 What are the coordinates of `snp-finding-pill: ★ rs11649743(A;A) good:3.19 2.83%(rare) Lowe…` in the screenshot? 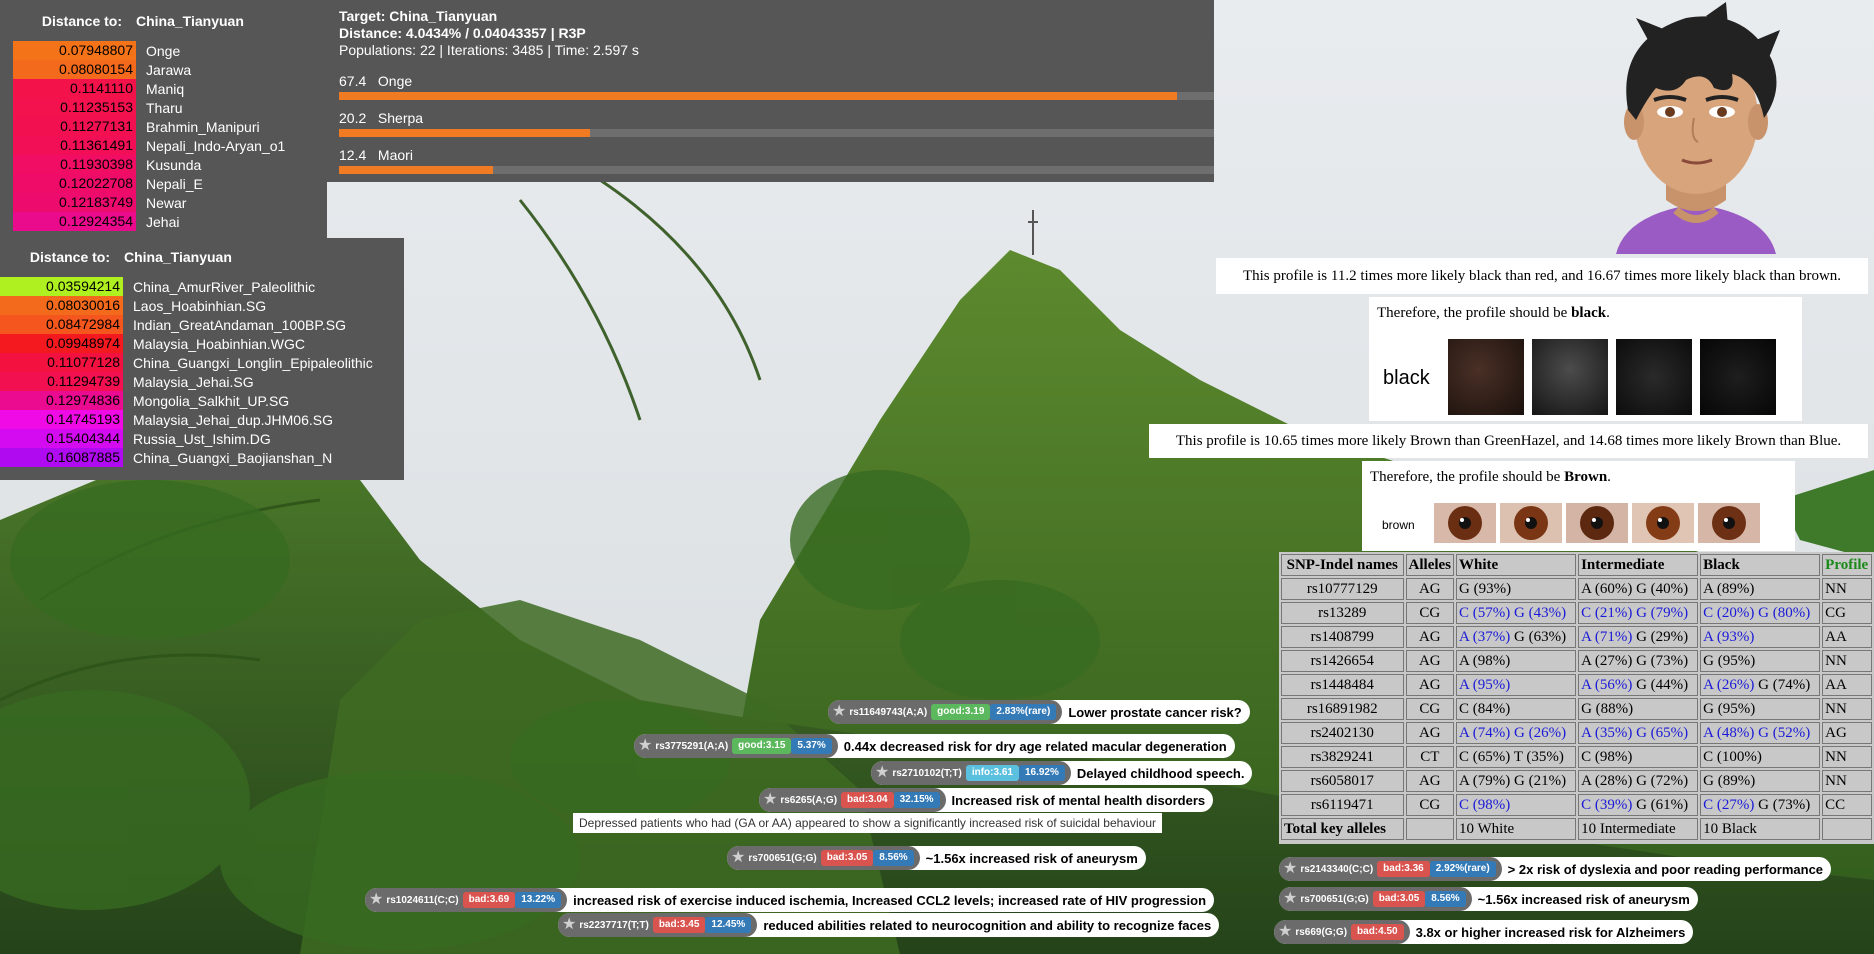 It's located at (1039, 712).